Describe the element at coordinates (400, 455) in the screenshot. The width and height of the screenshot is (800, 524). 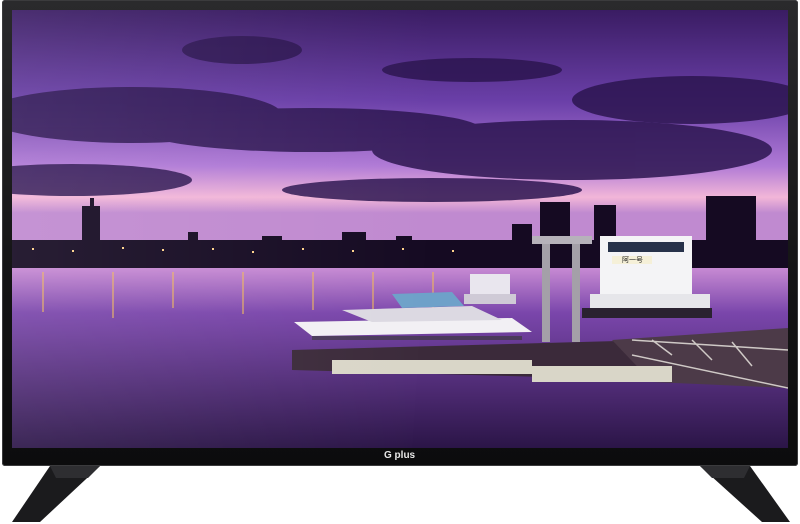
I see `brand-logo-text: G plus` at that location.